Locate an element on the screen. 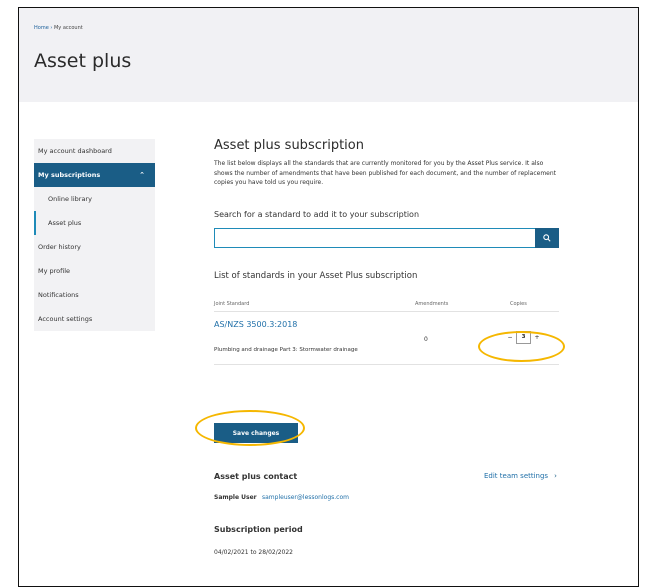 The height and width of the screenshot is (587, 650). chevron-up-icon: ⌃ is located at coordinates (142, 175).